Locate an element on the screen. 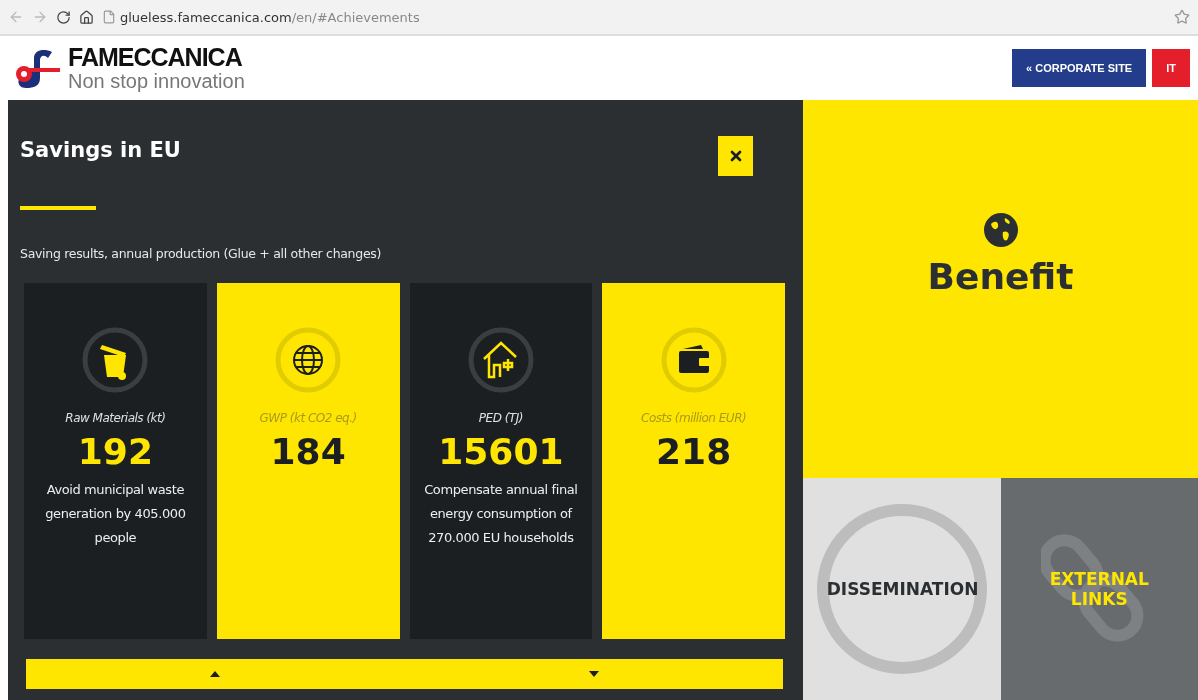 Image resolution: width=1198 pixels, height=700 pixels. up-triangle-icon is located at coordinates (215, 674).